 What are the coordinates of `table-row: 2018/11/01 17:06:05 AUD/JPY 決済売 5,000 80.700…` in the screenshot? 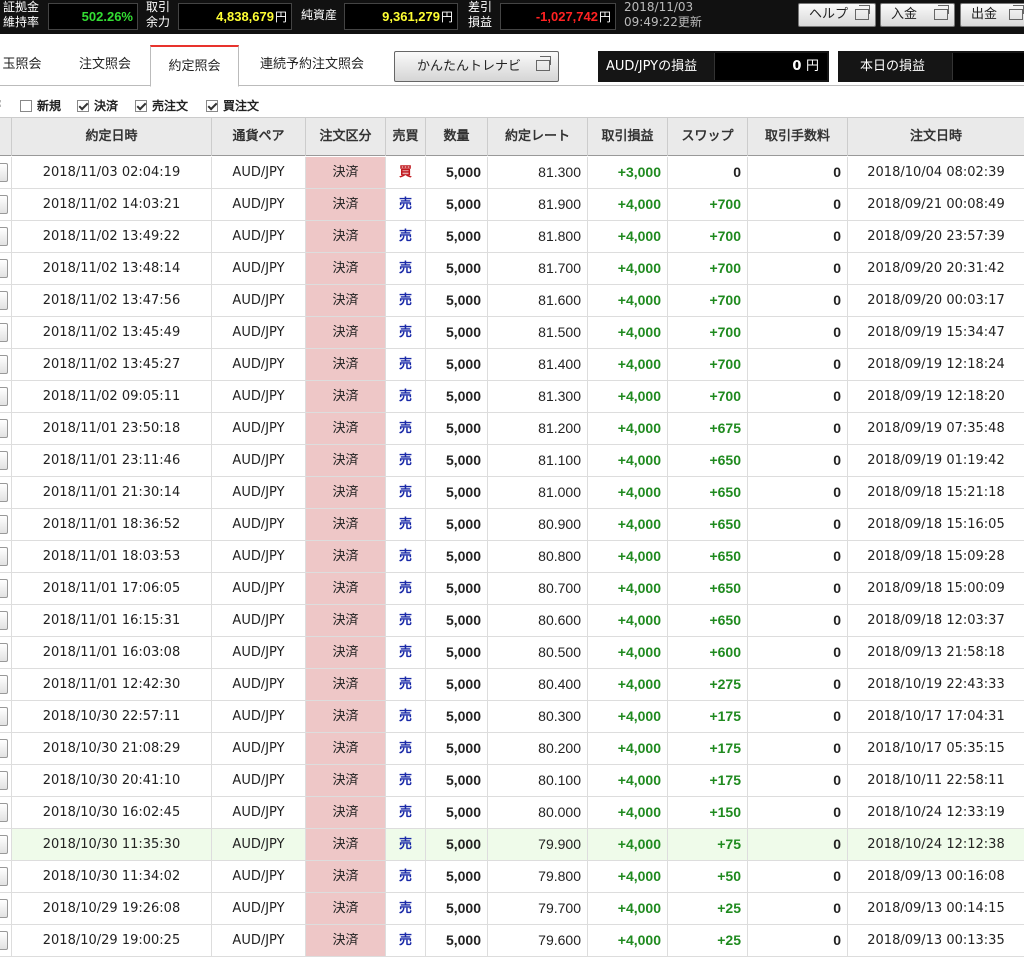 It's located at (512, 589).